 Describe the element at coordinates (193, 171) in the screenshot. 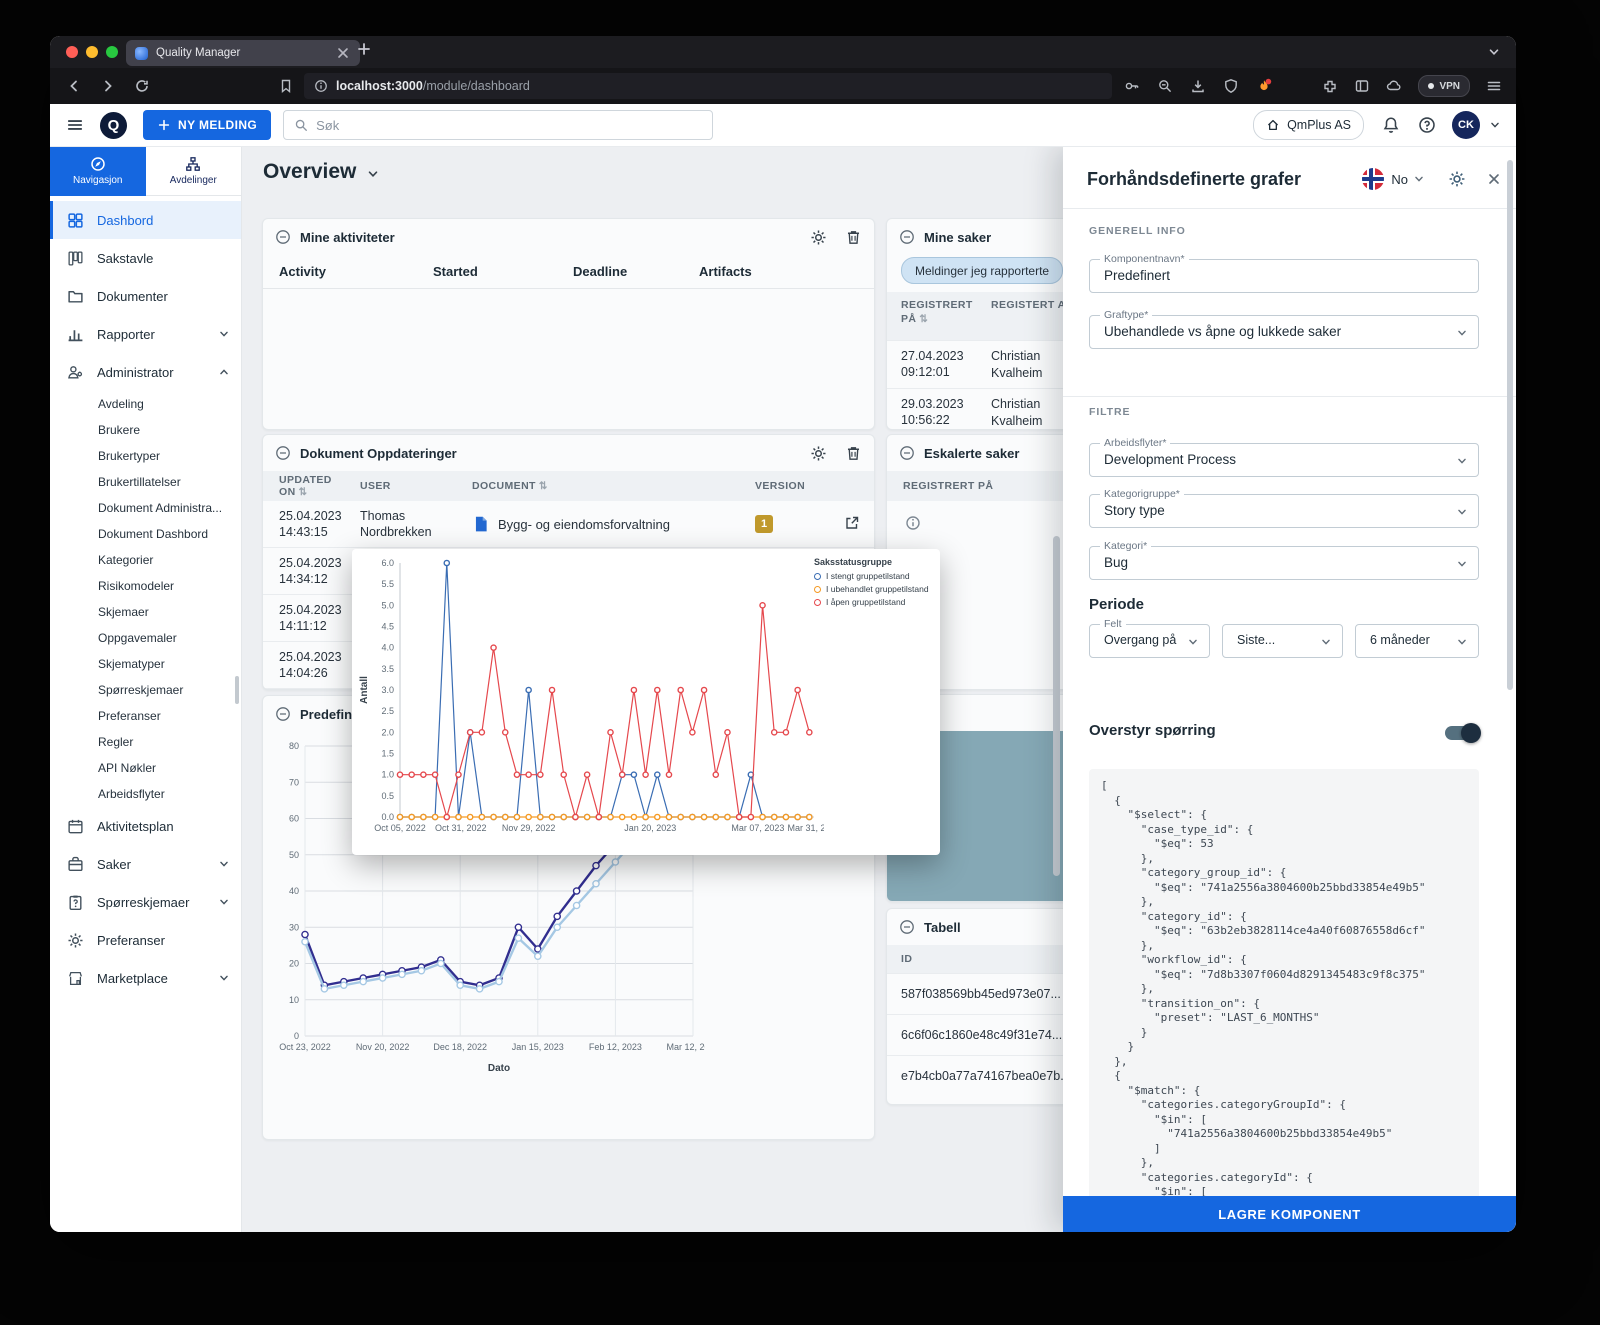

I see `sidebar-tab-avdelinger: Avdelinger` at that location.